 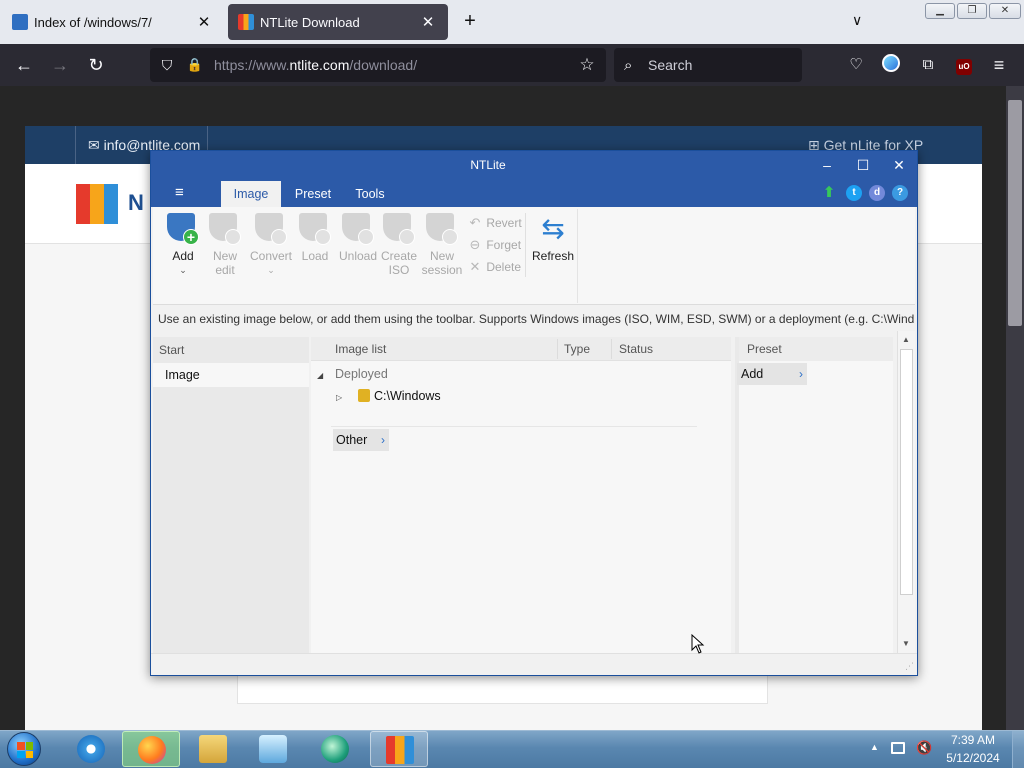 I want to click on add-label: Add, so click(x=183, y=256).